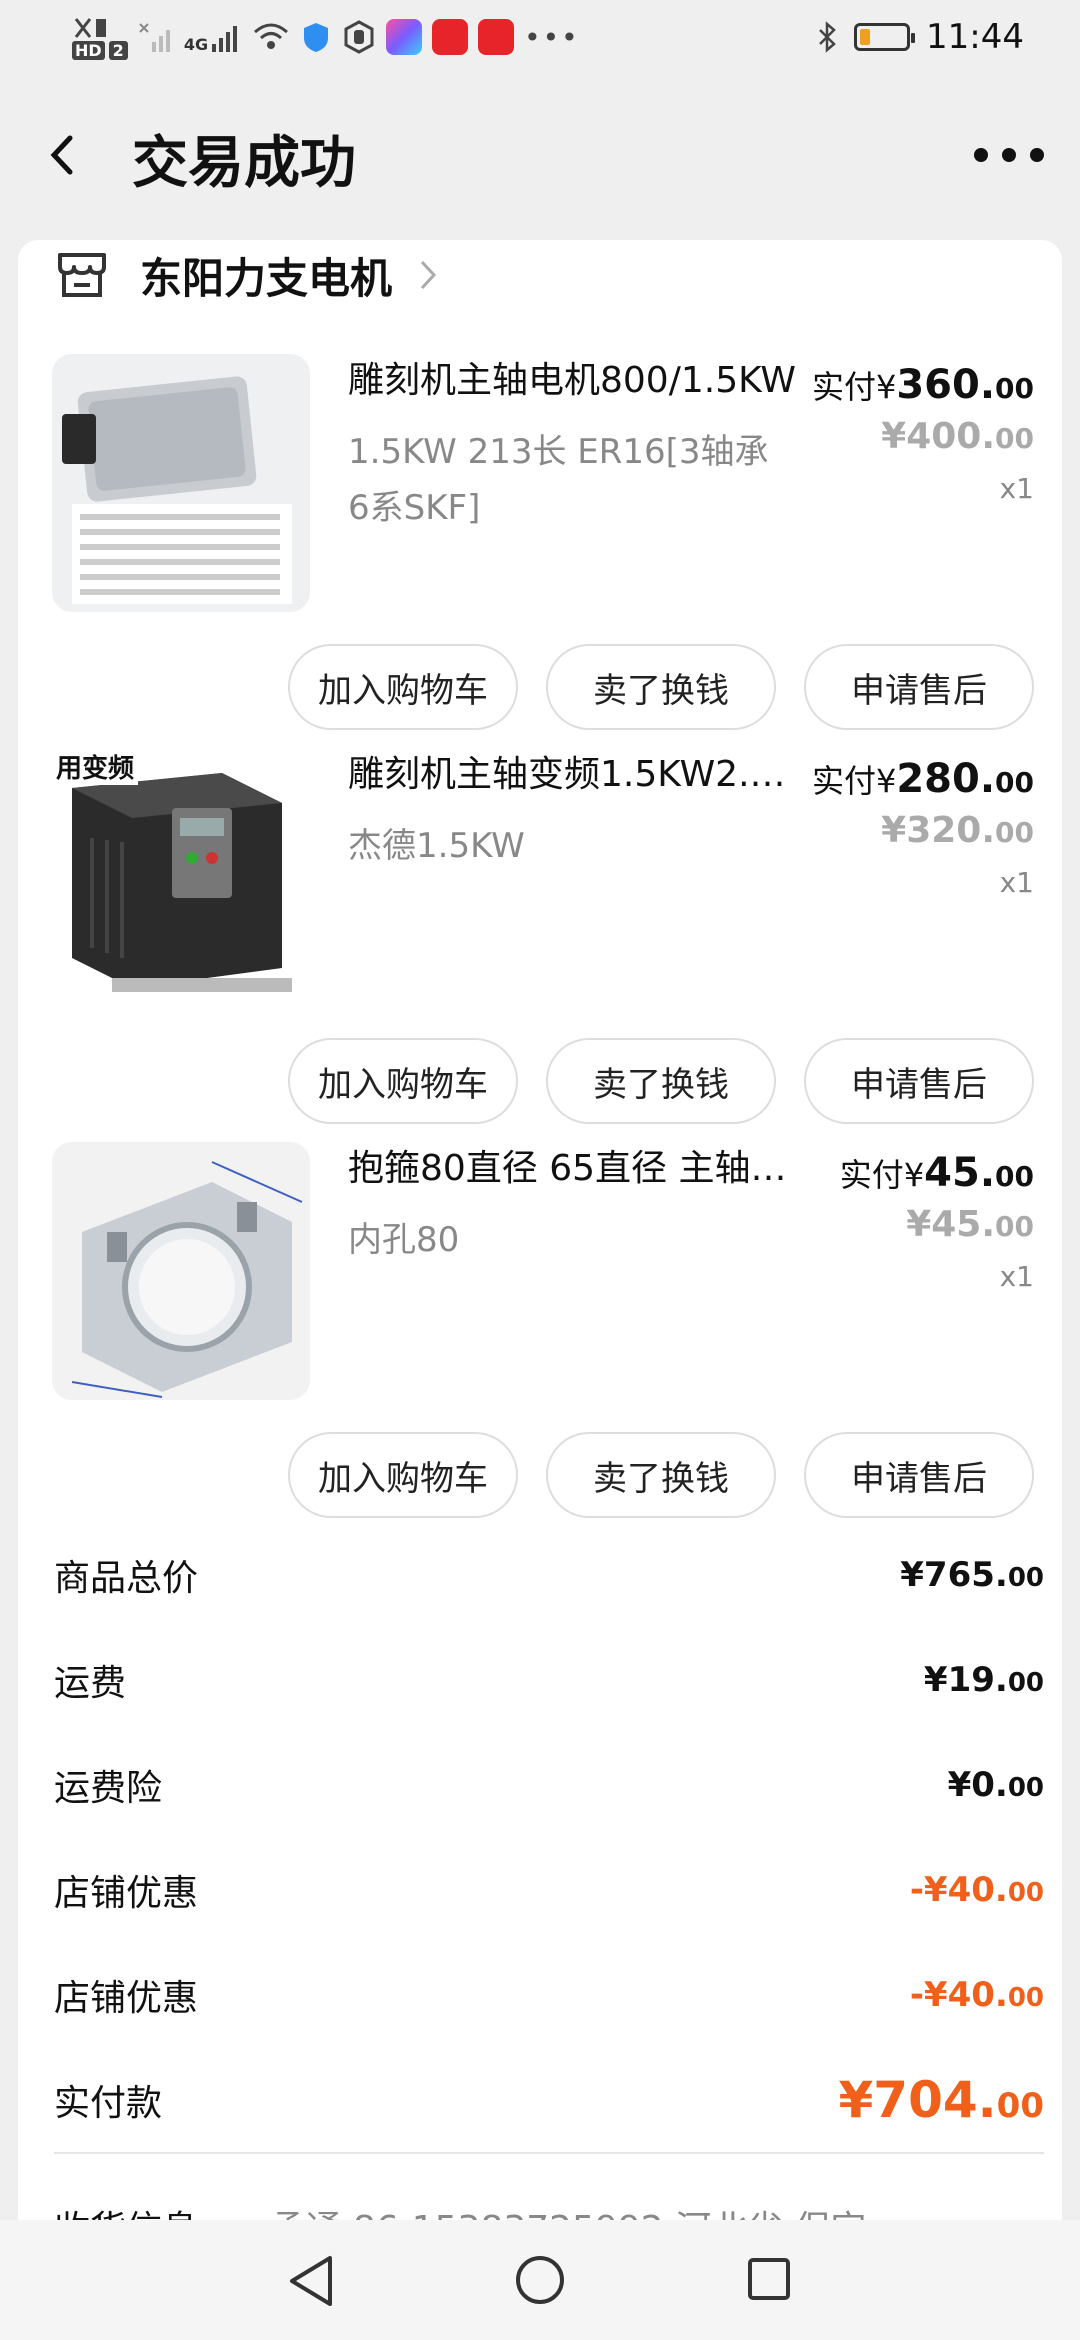 Image resolution: width=1080 pixels, height=2340 pixels. What do you see at coordinates (266, 278) in the screenshot?
I see `shop-name: 东阳力支电机` at bounding box center [266, 278].